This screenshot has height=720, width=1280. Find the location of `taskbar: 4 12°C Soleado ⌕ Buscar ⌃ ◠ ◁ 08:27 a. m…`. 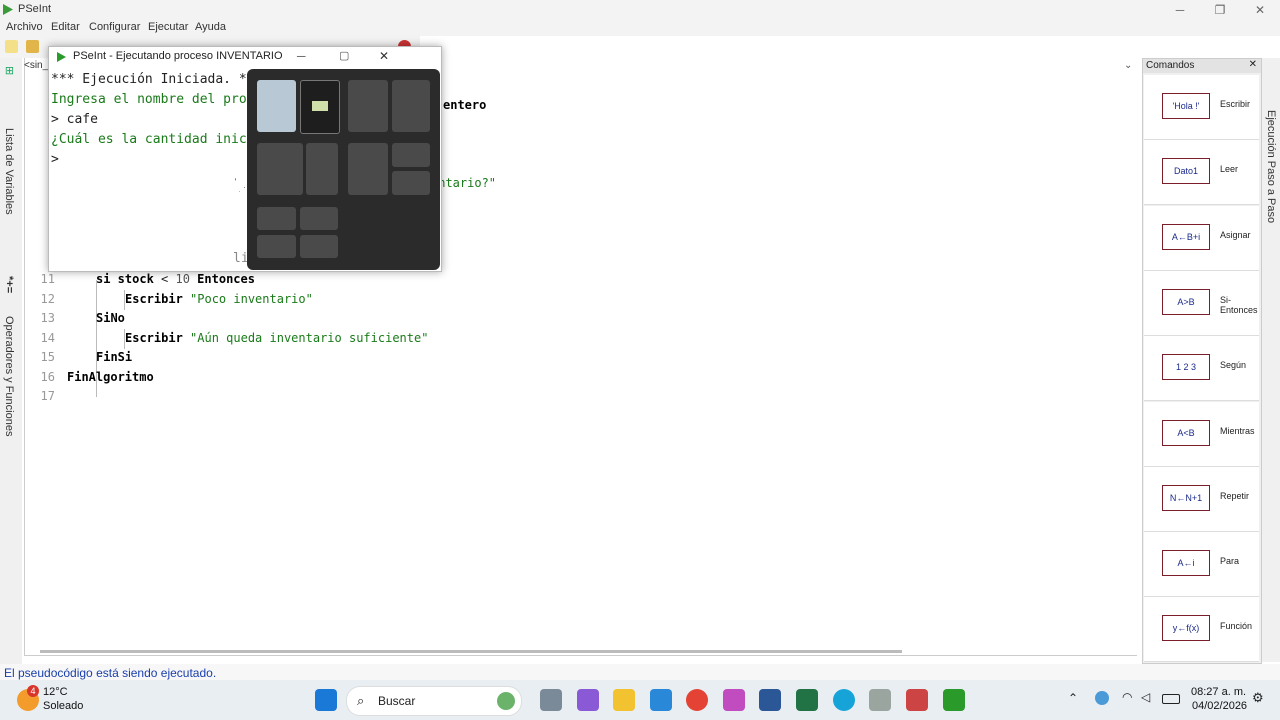

taskbar: 4 12°C Soleado ⌕ Buscar ⌃ ◠ ◁ 08:27 a. m… is located at coordinates (640, 700).